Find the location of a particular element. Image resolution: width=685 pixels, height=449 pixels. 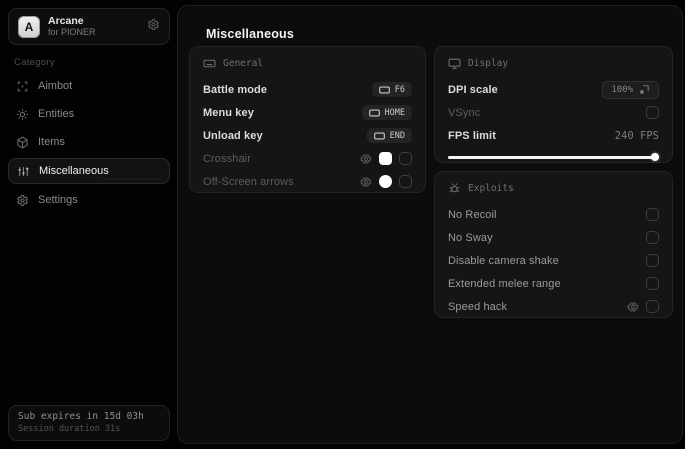

sidebar-item-settings: Settings is located at coordinates (89, 200).